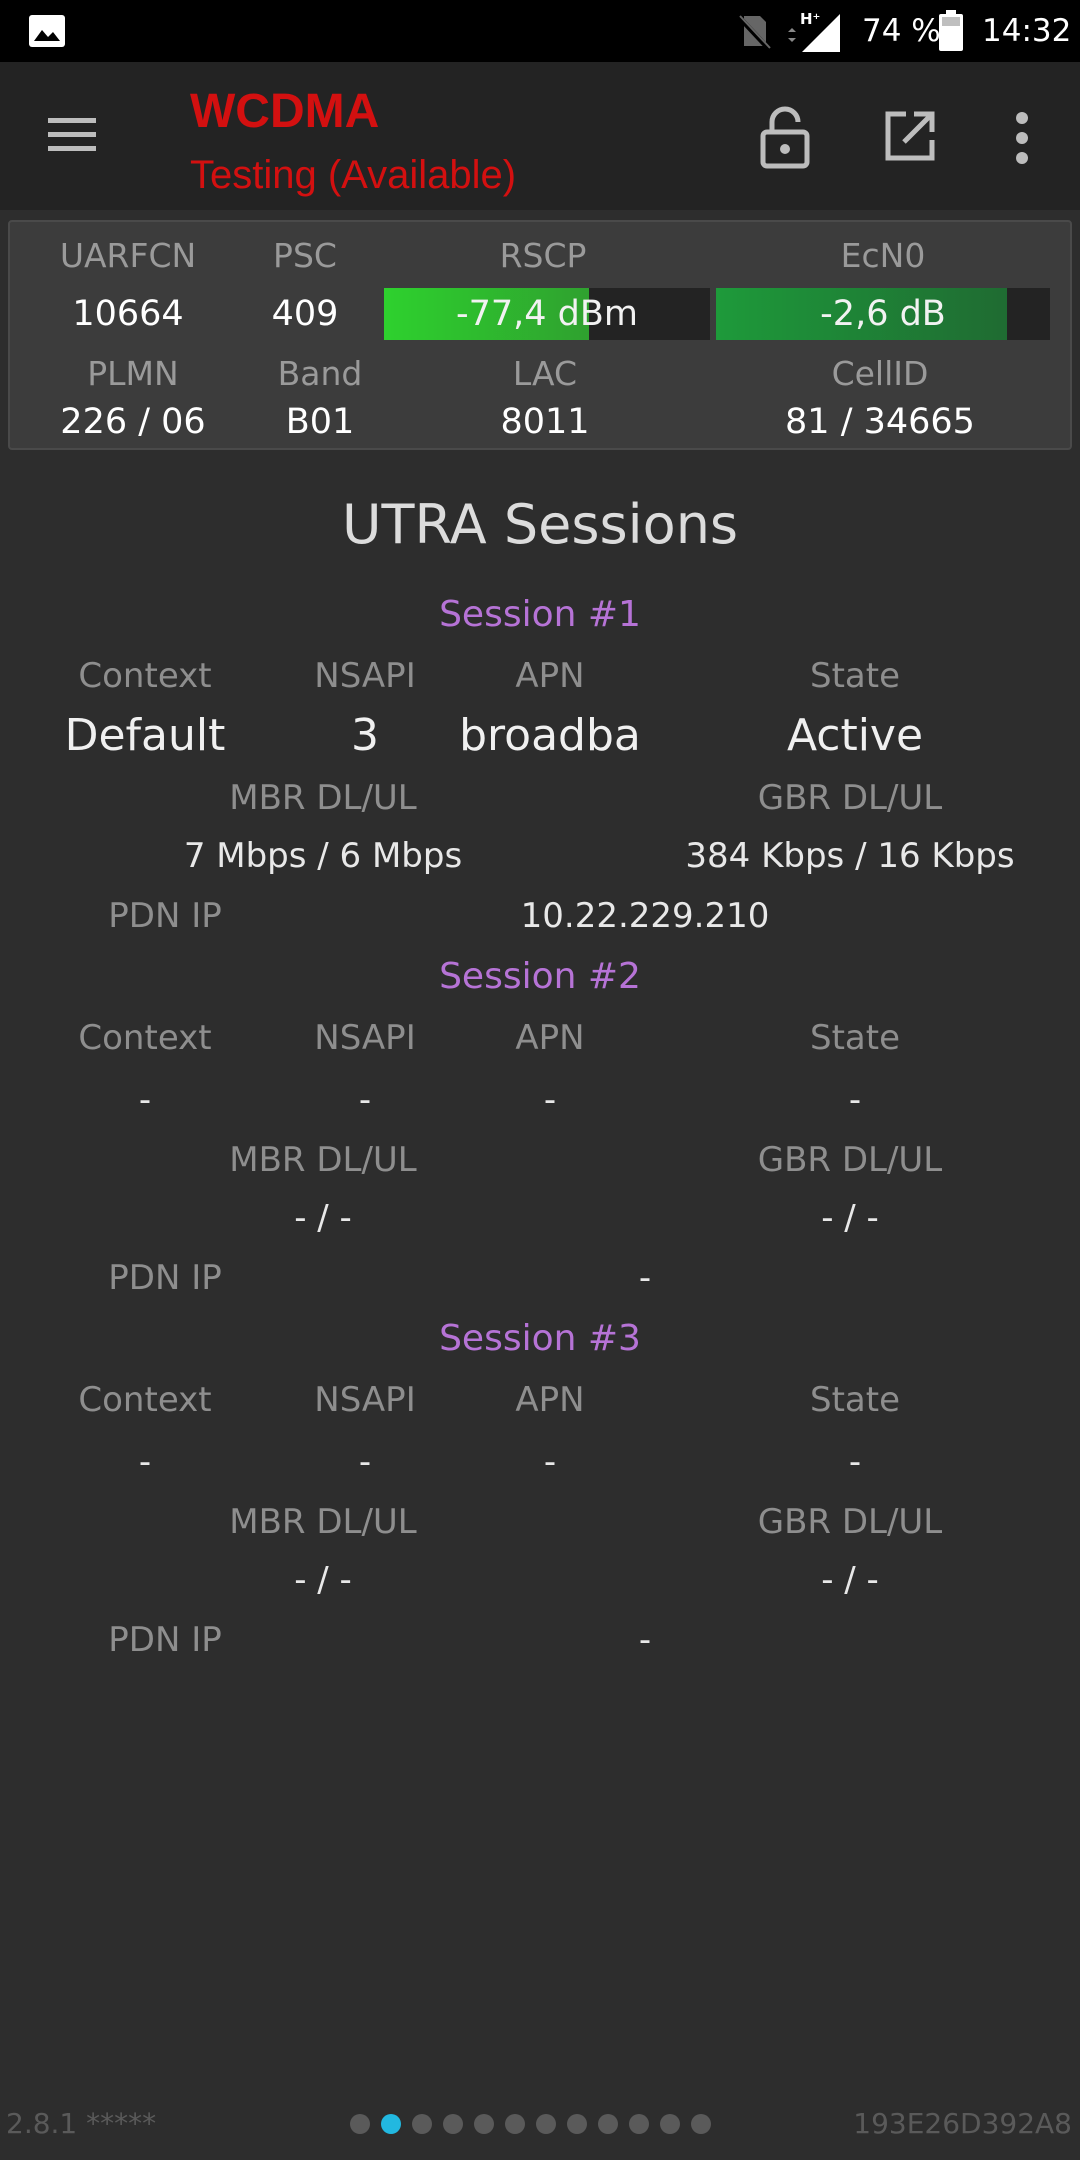  Describe the element at coordinates (320, 422) in the screenshot. I see `band-value: B01` at that location.